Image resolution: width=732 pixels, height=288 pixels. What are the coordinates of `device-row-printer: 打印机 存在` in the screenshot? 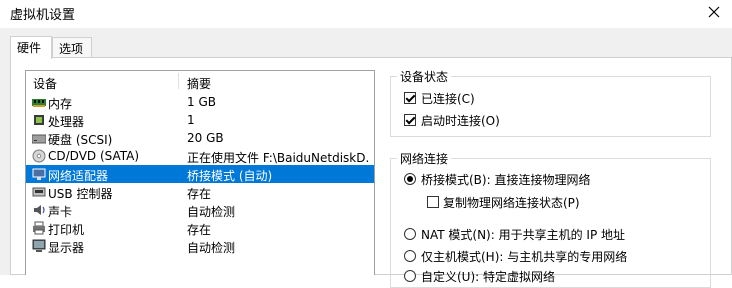 It's located at (200, 228).